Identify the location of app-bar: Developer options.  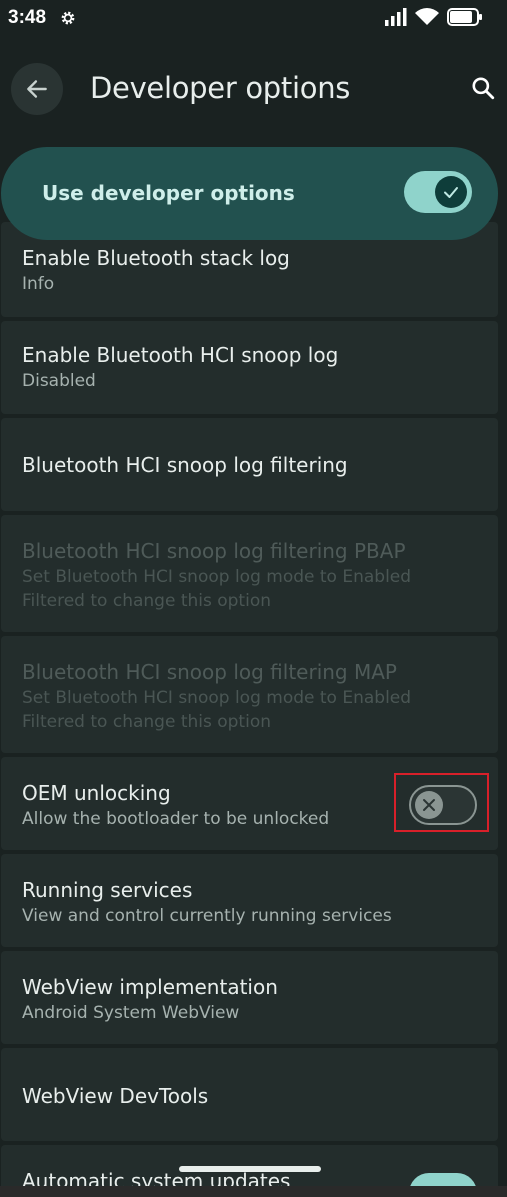
(253, 88).